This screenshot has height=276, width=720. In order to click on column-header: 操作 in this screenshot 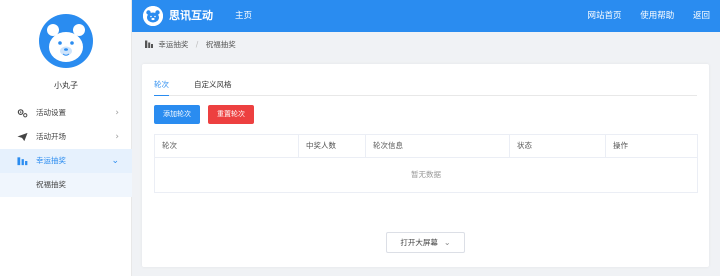, I will do `click(620, 145)`.